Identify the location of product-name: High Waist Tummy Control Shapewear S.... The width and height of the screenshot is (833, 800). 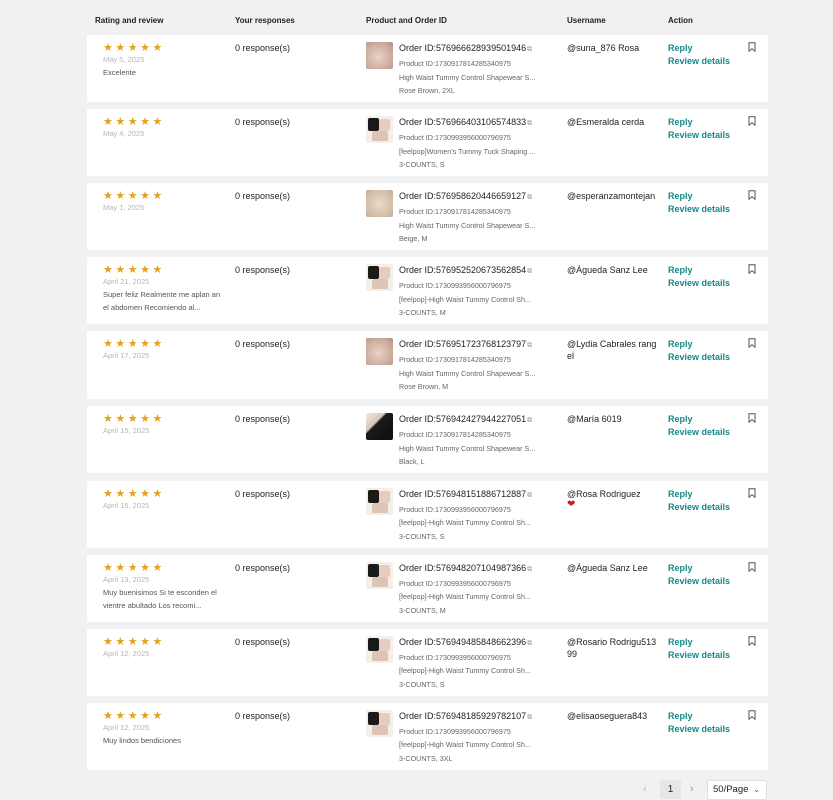
(467, 448).